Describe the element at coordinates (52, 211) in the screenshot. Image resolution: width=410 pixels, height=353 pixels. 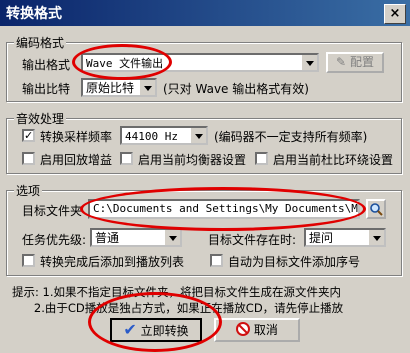
I see `target-folder-label: 目标文件夹` at that location.